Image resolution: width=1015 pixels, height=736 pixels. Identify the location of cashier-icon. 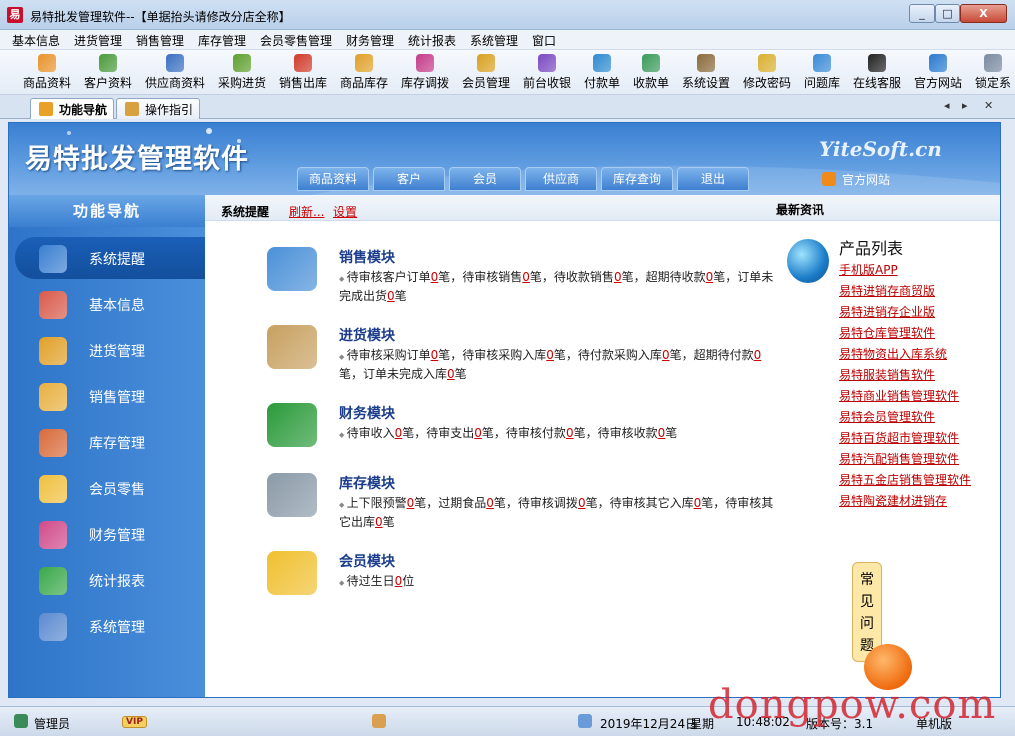
(547, 63).